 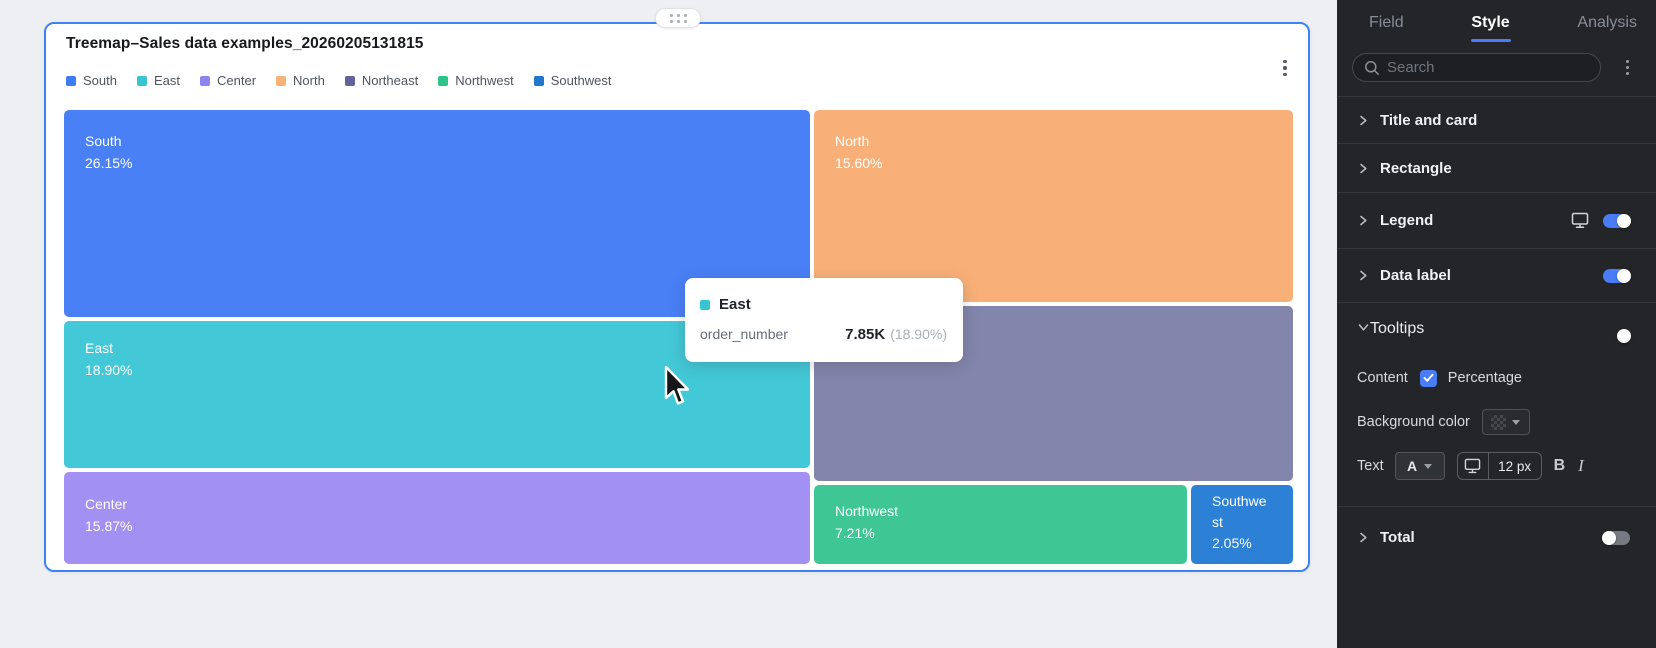 What do you see at coordinates (1496, 220) in the screenshot?
I see `section-legend: Legend` at bounding box center [1496, 220].